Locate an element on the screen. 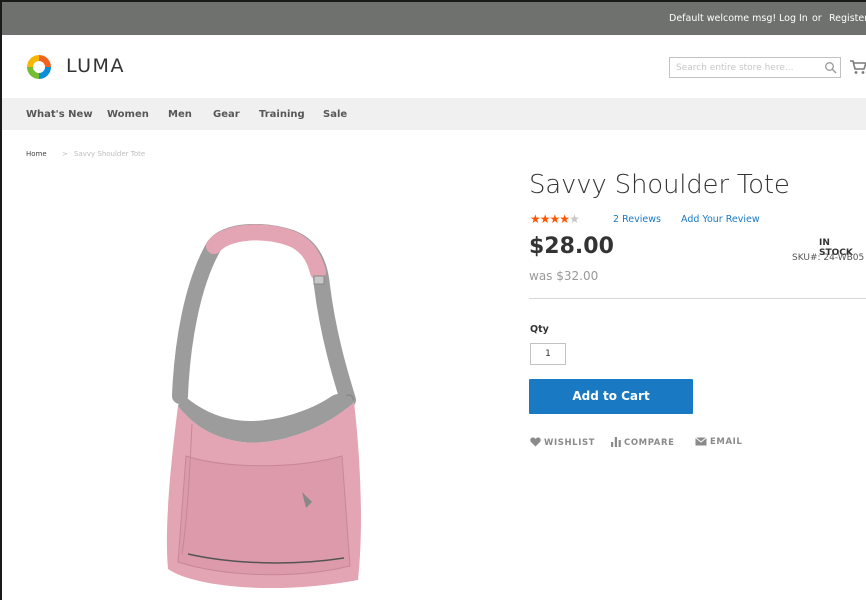  wishlist-label: WISHLIST is located at coordinates (570, 443).